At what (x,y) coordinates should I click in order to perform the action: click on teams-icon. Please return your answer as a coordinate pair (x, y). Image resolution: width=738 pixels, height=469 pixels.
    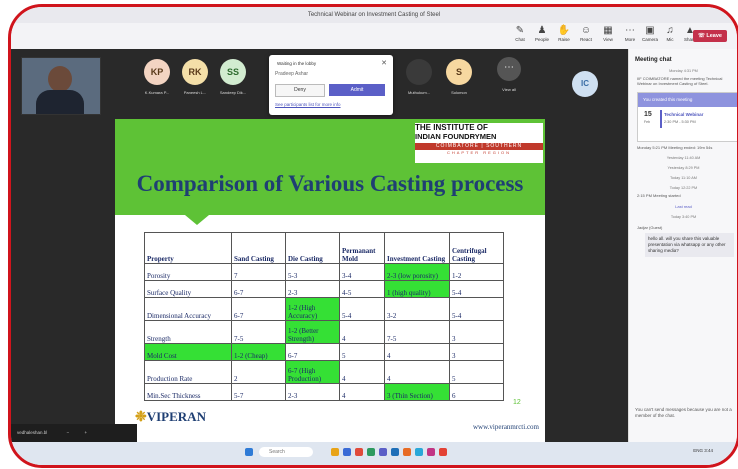
    Looking at the image, I should click on (383, 452).